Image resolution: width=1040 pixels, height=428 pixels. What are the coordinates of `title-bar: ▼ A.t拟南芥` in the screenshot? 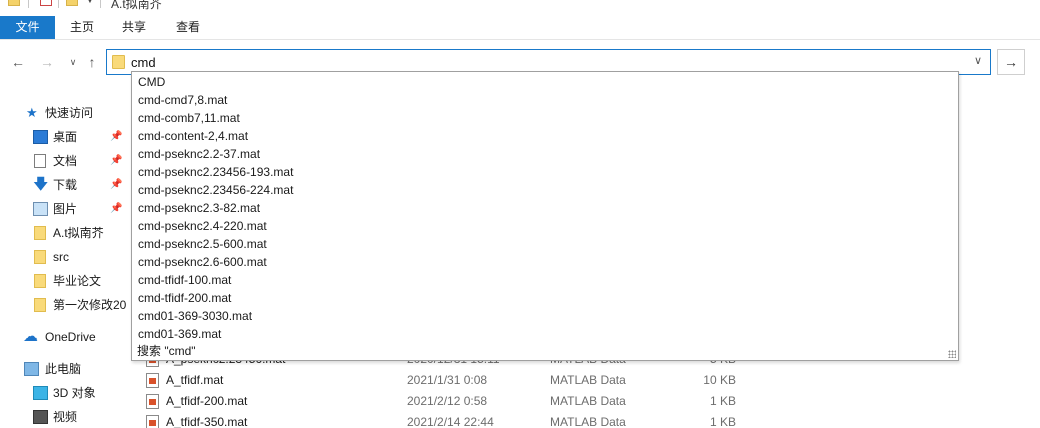 It's located at (520, 6).